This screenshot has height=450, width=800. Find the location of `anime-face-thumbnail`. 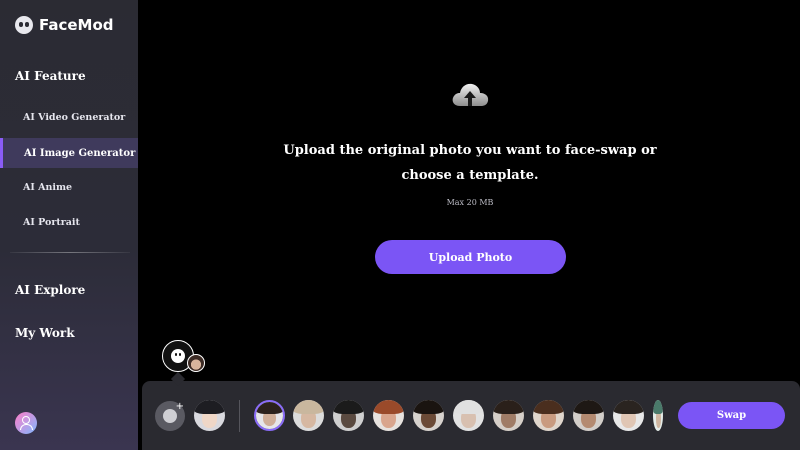

anime-face-thumbnail is located at coordinates (209, 415).